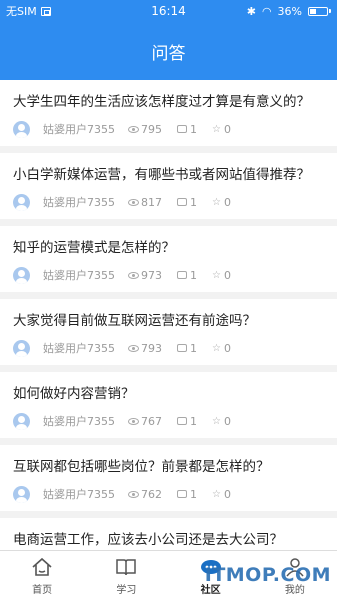 This screenshot has width=337, height=600. I want to click on tab-study-label: 学习, so click(126, 590).